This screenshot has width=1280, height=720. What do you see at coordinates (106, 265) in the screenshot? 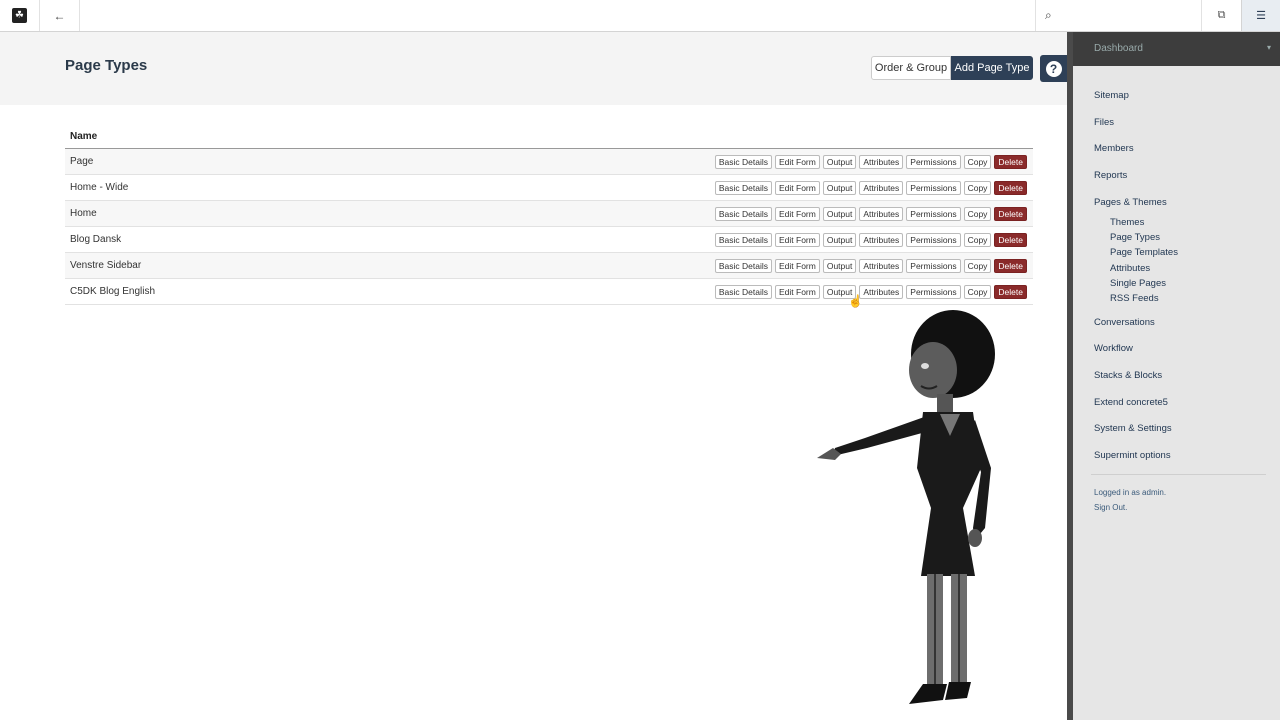
I see `row-name: Venstre Sidebar` at bounding box center [106, 265].